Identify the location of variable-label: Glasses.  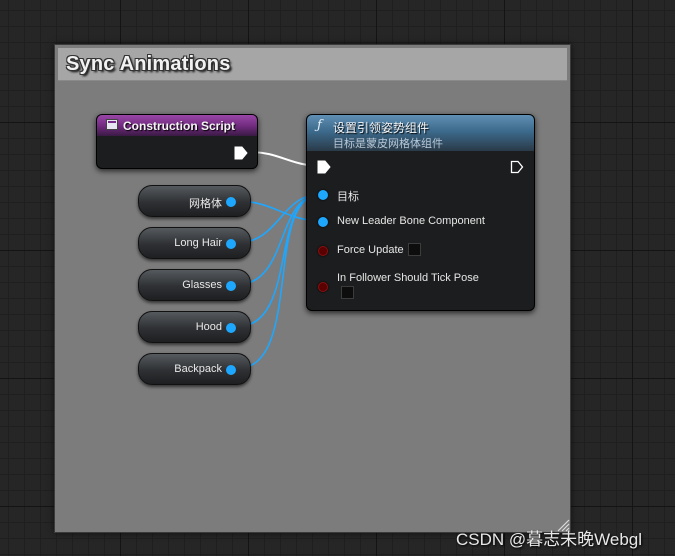
(202, 285).